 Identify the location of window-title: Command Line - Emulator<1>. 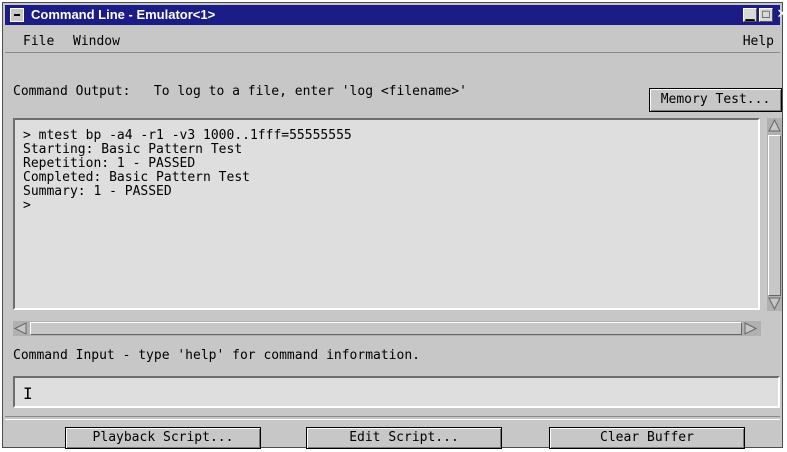
(123, 14).